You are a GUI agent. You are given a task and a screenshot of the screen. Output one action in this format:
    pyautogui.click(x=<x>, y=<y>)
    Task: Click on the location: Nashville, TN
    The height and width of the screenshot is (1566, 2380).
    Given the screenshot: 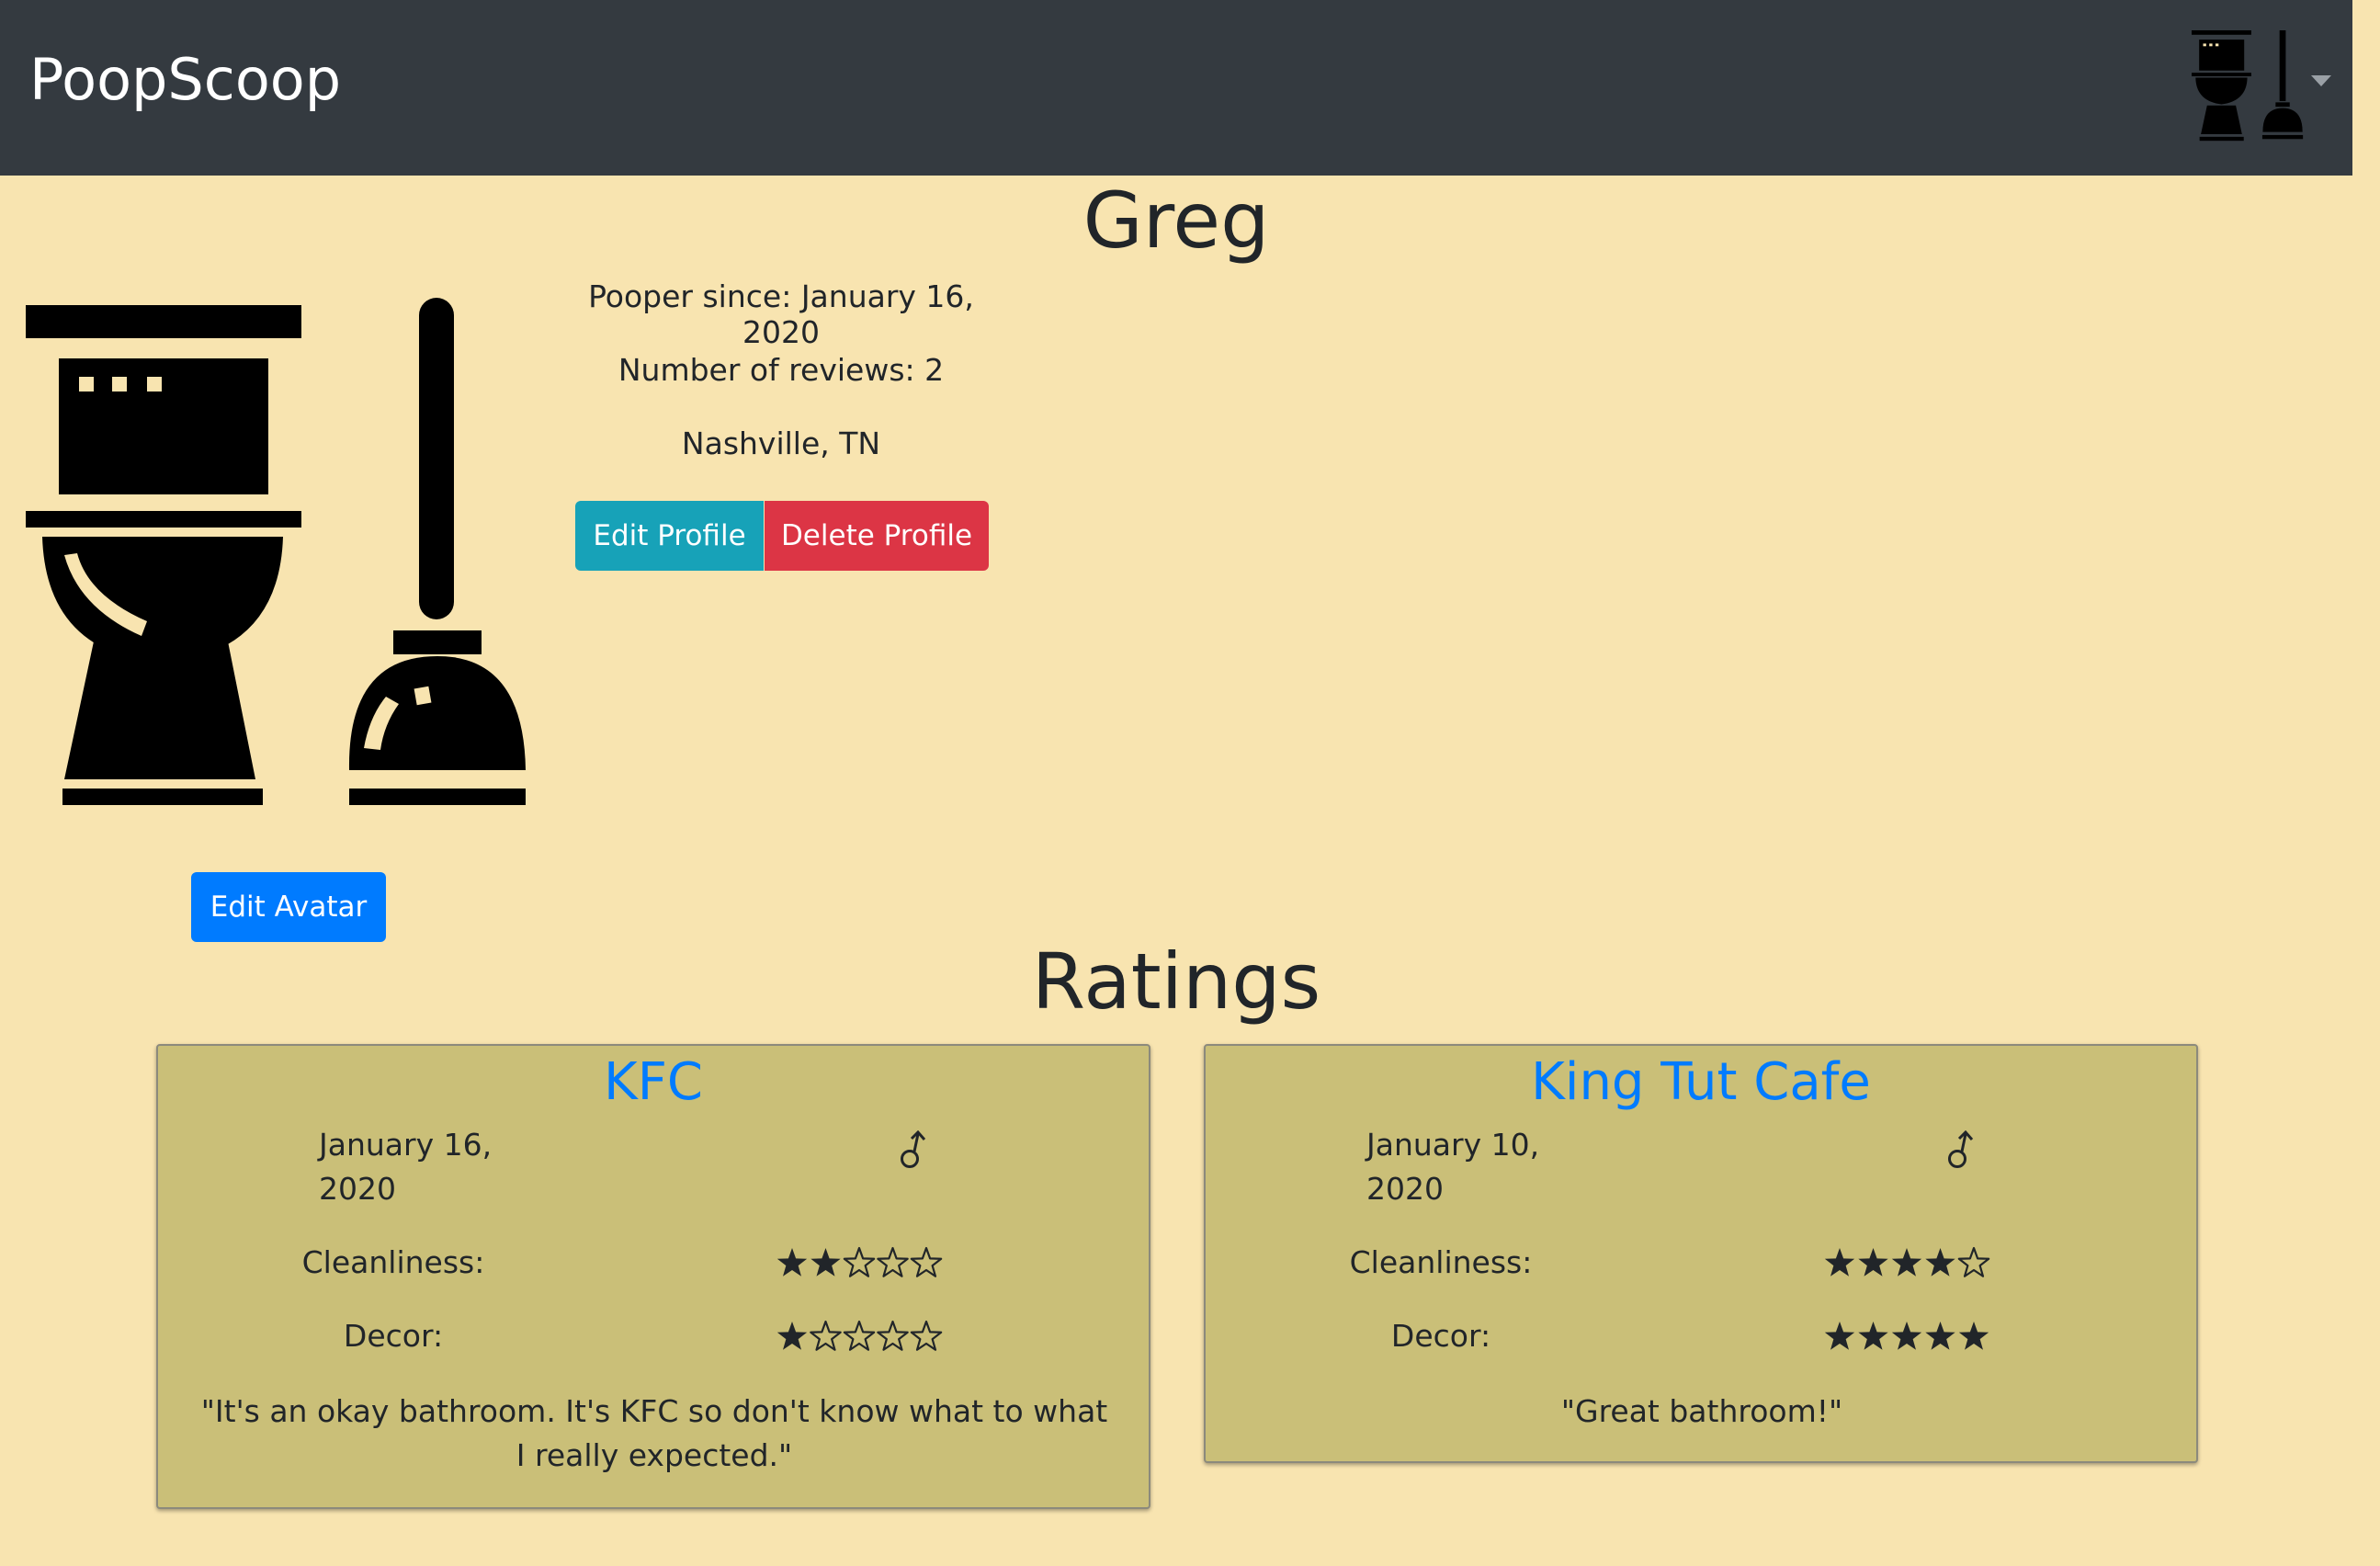 What is the action you would take?
    pyautogui.click(x=781, y=444)
    